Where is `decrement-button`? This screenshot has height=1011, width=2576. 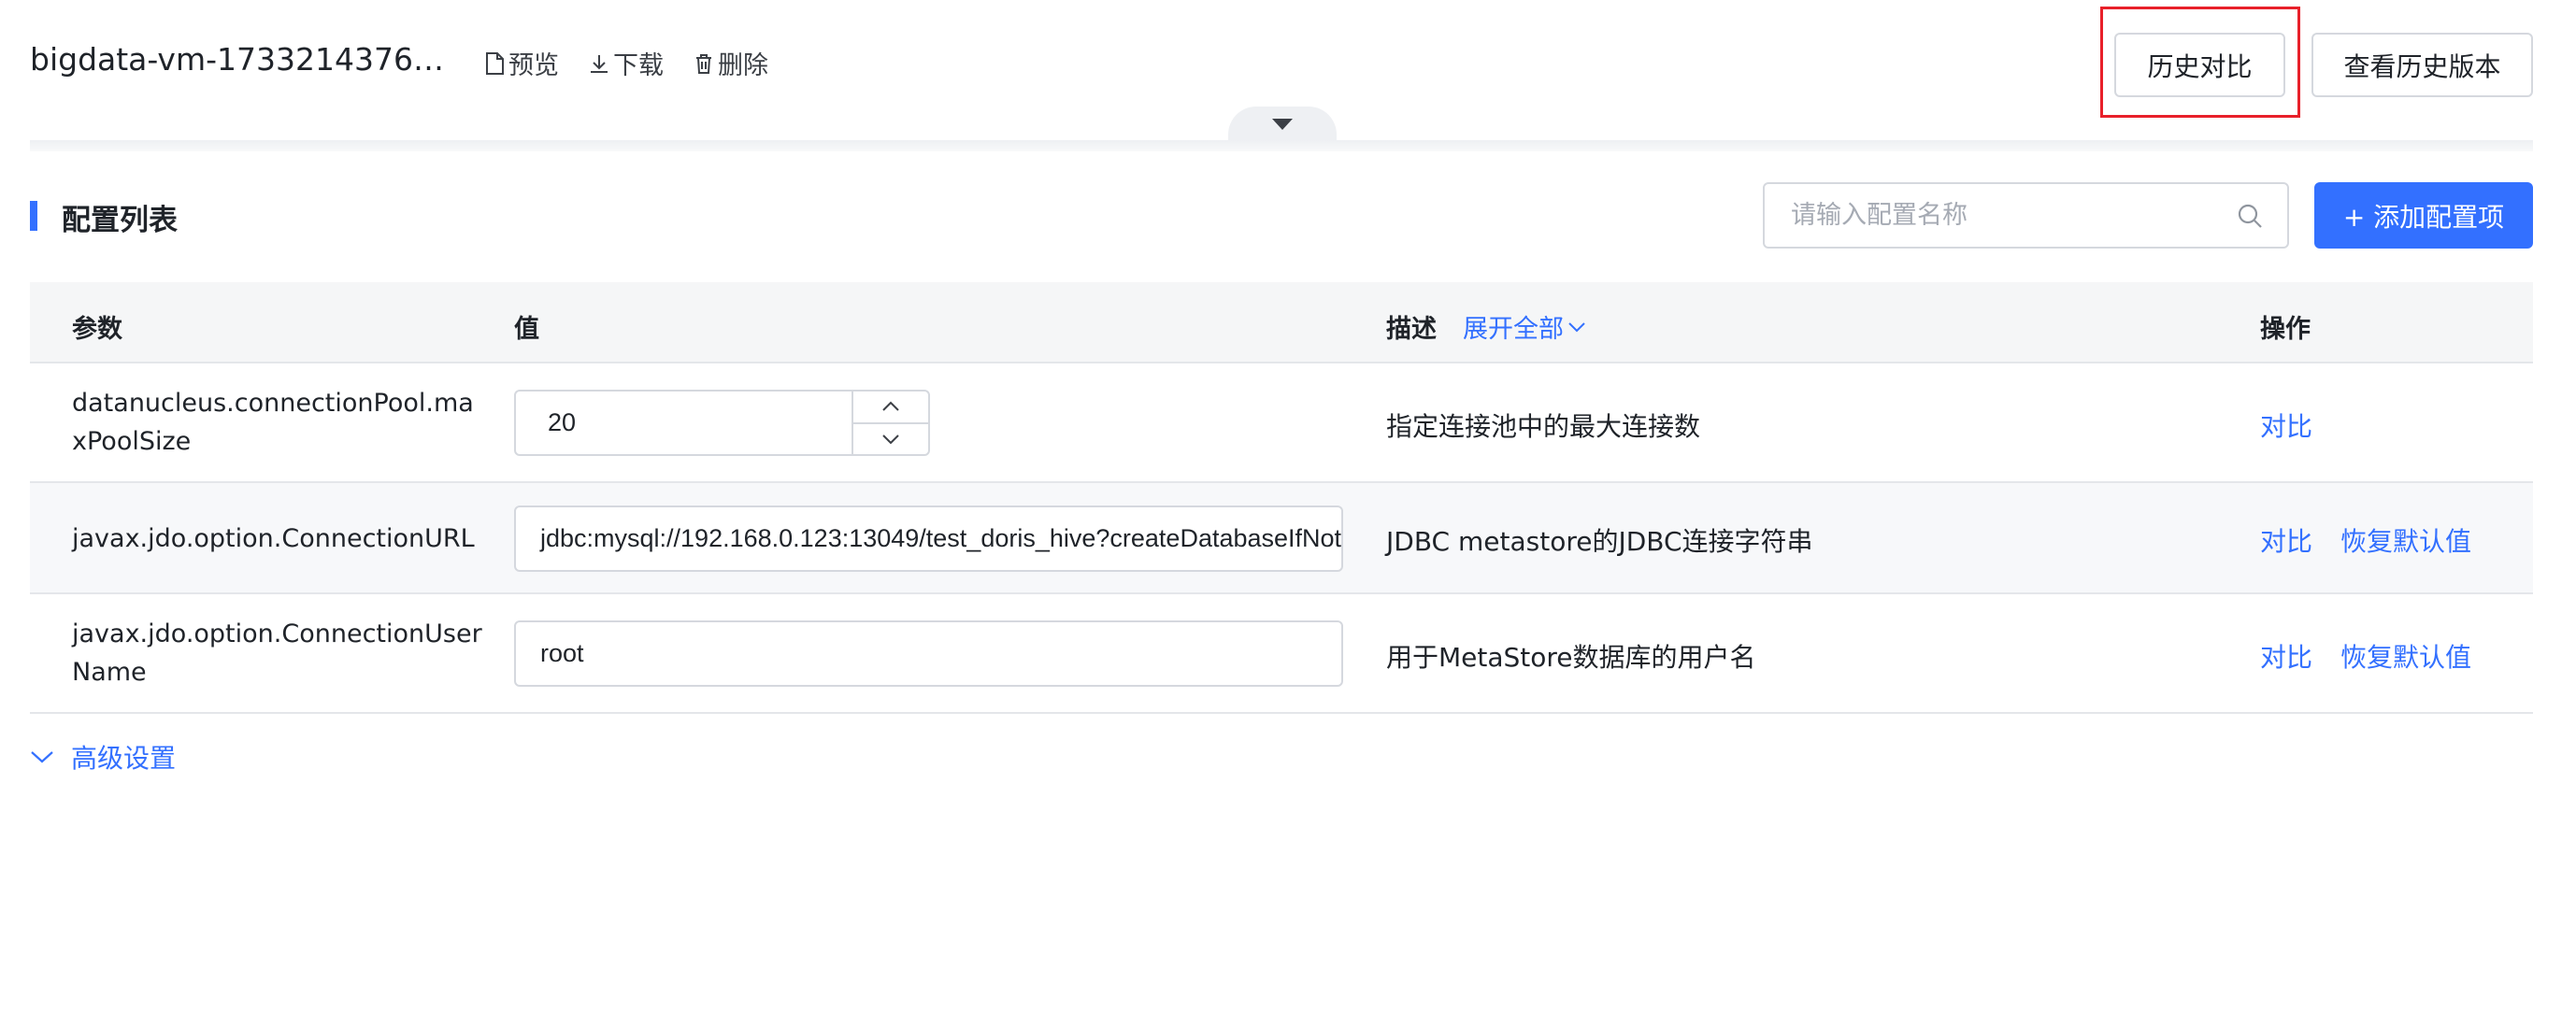 decrement-button is located at coordinates (890, 439).